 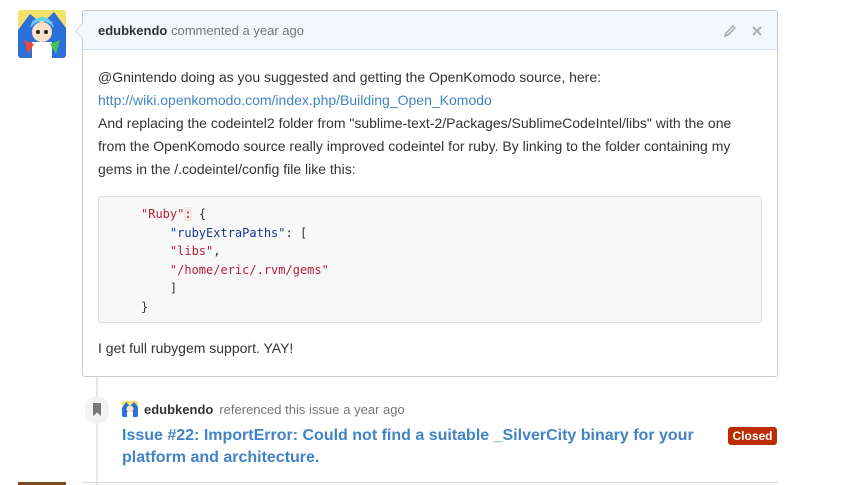 What do you see at coordinates (178, 409) in the screenshot?
I see `reference-author: edubkendo` at bounding box center [178, 409].